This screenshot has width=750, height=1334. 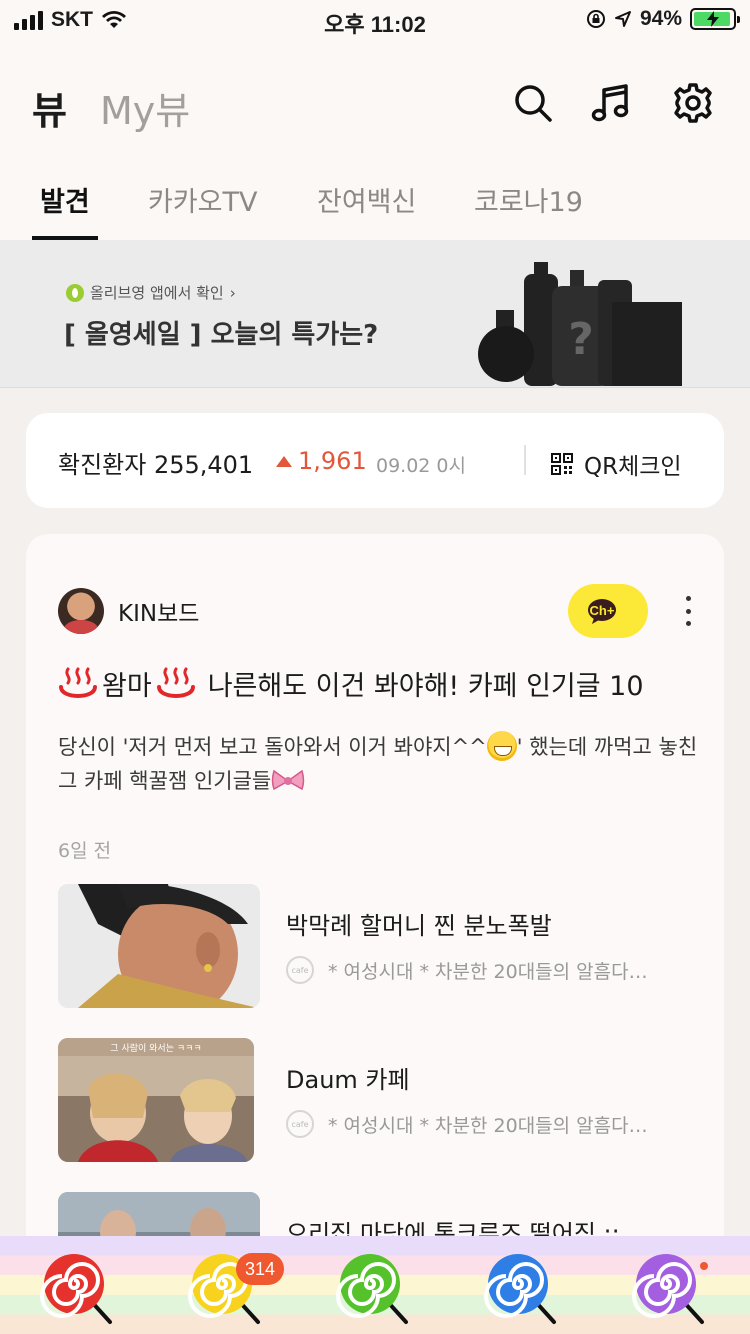 What do you see at coordinates (145, 107) in the screenshot?
I see `my-view-tab: My뷰` at bounding box center [145, 107].